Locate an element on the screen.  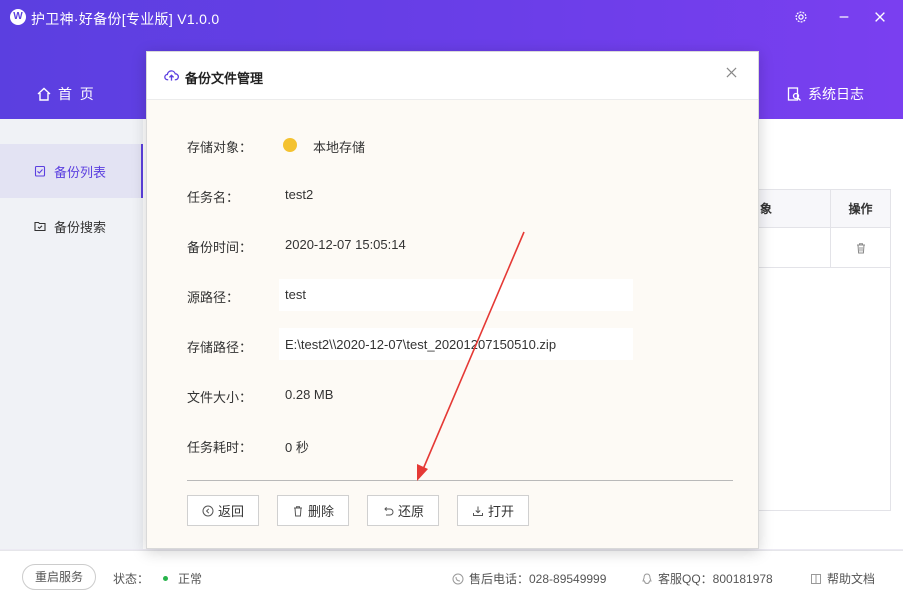
value-storage-target: 本地存储 is located at coordinates (339, 147).